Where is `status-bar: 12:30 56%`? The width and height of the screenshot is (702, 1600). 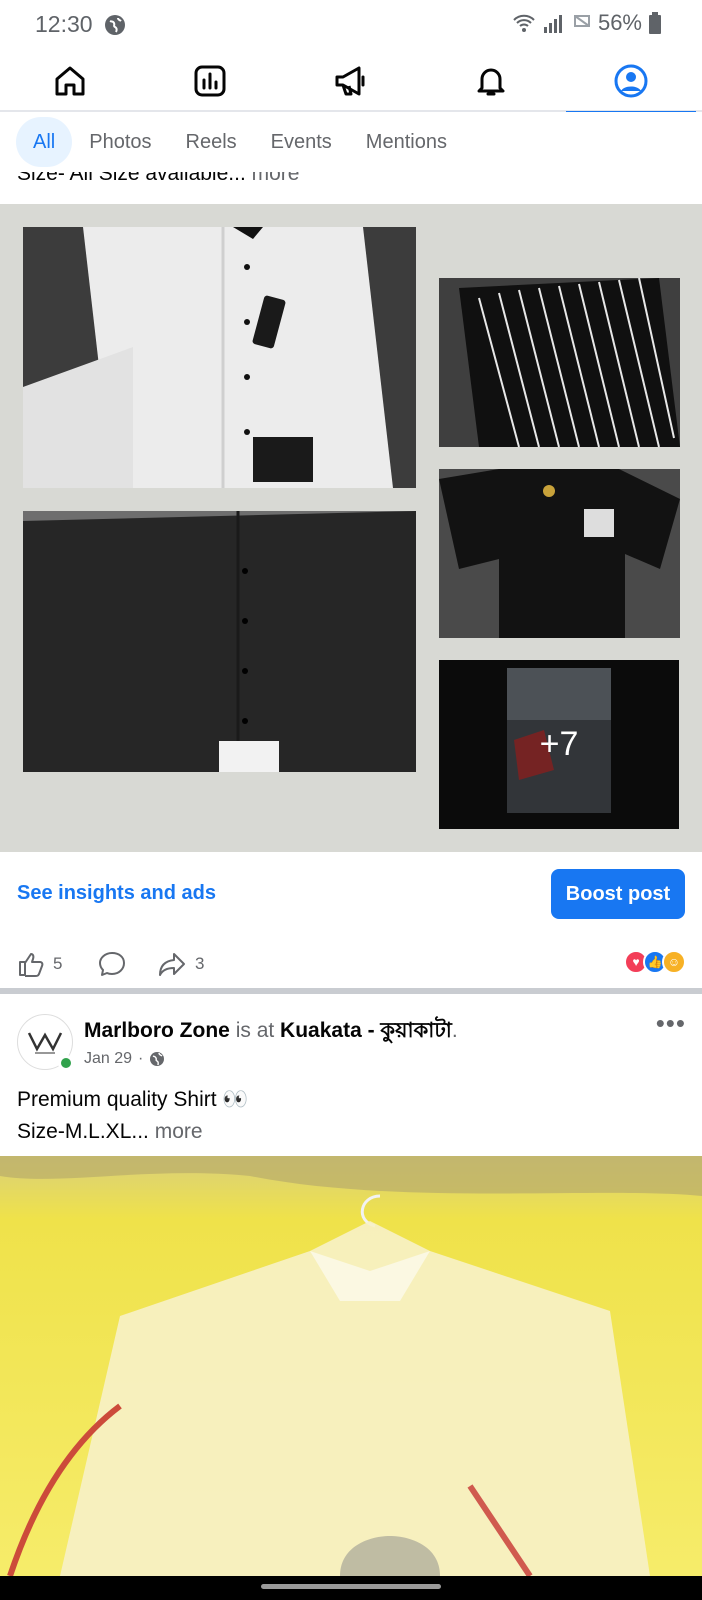
status-bar: 12:30 56% is located at coordinates (351, 25).